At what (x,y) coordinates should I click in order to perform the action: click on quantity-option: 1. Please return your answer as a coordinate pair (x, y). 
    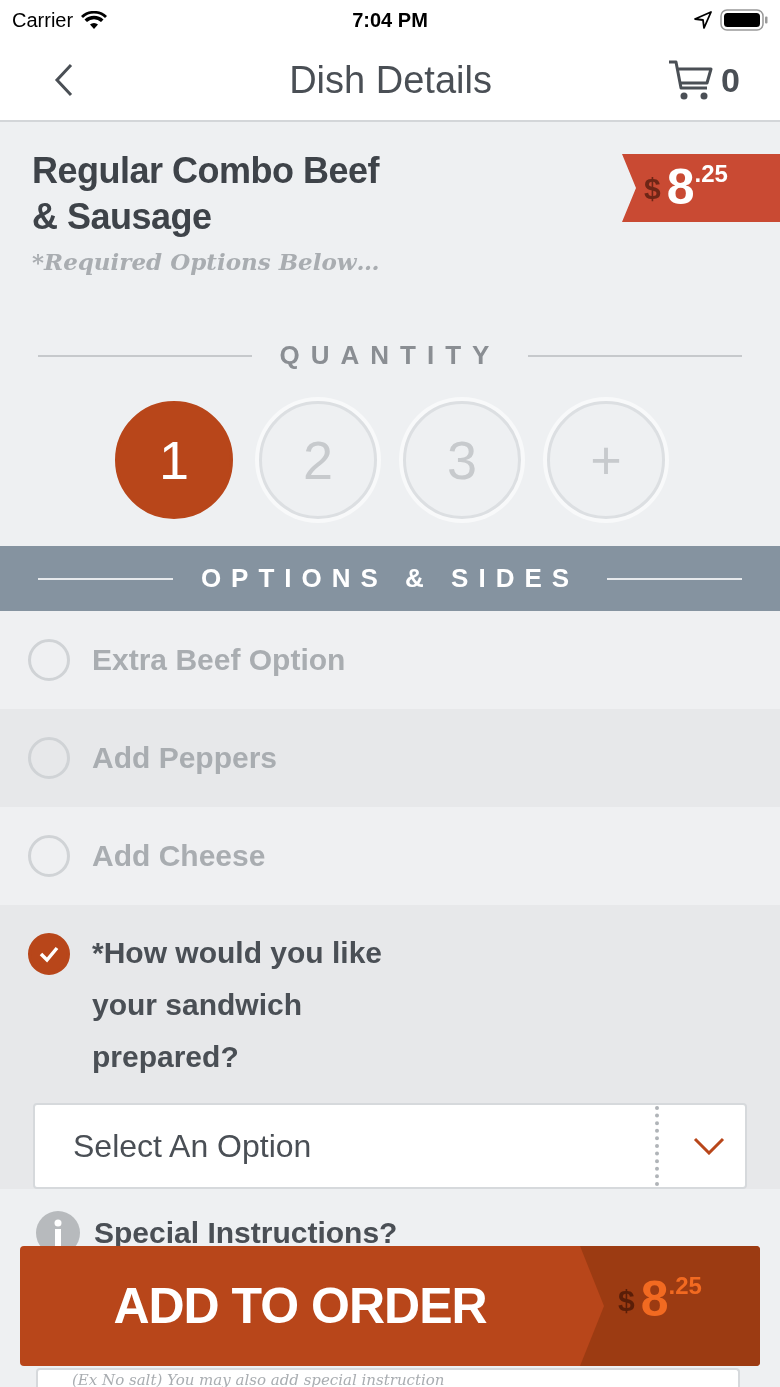
    Looking at the image, I should click on (174, 460).